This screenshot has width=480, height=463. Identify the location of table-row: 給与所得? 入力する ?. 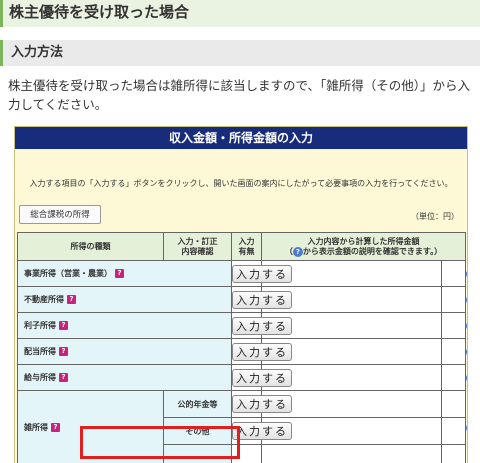
(242, 377).